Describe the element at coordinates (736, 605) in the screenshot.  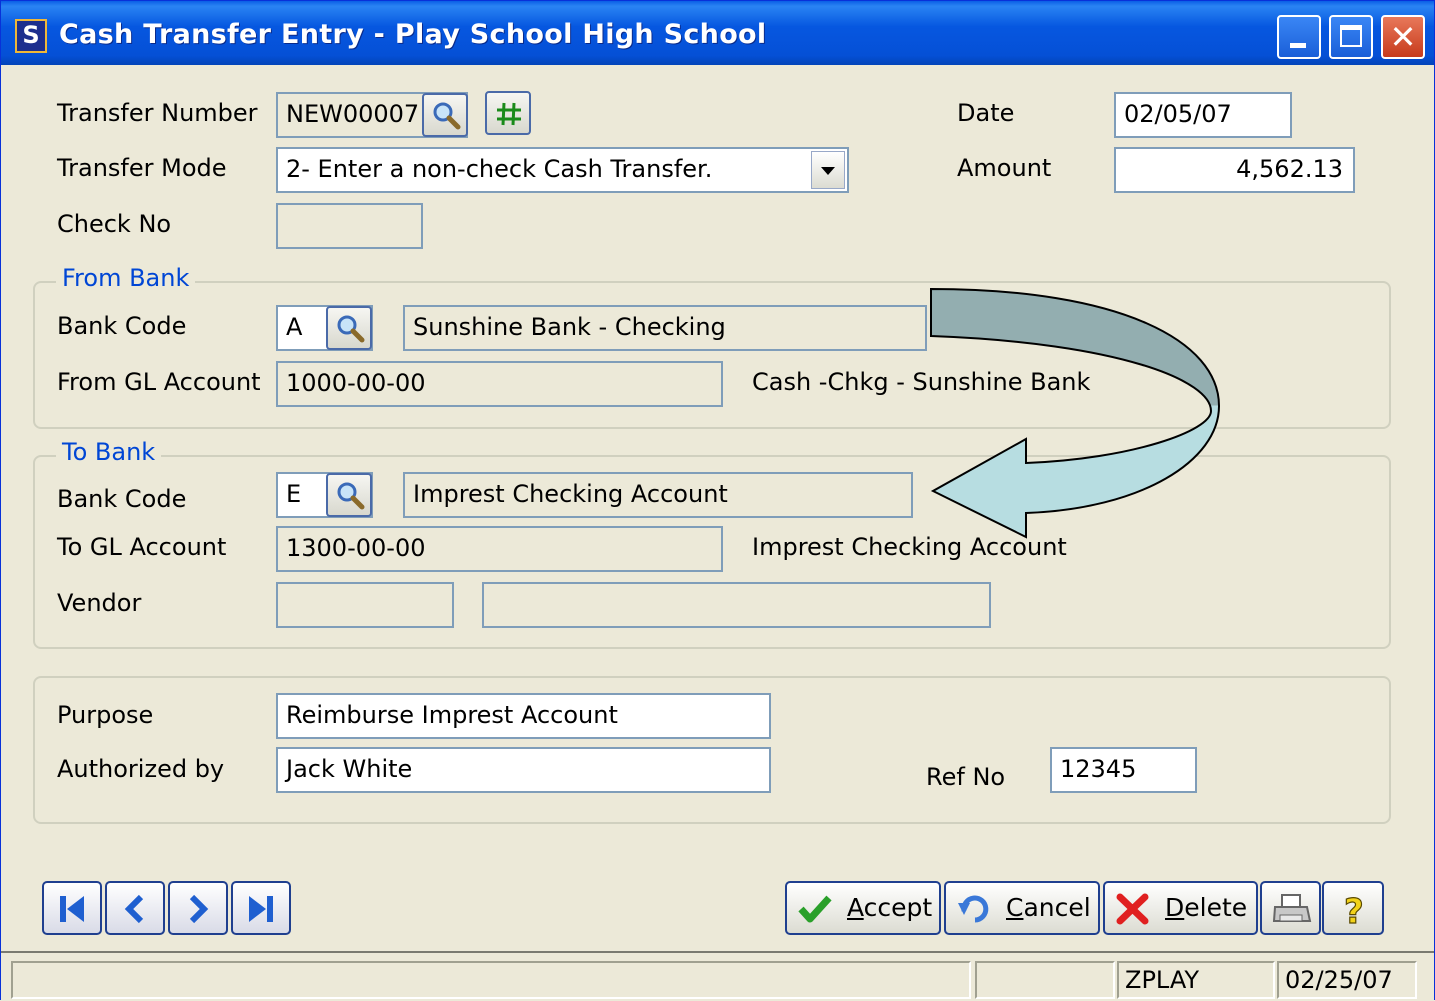
I see `vendor-name-field` at that location.